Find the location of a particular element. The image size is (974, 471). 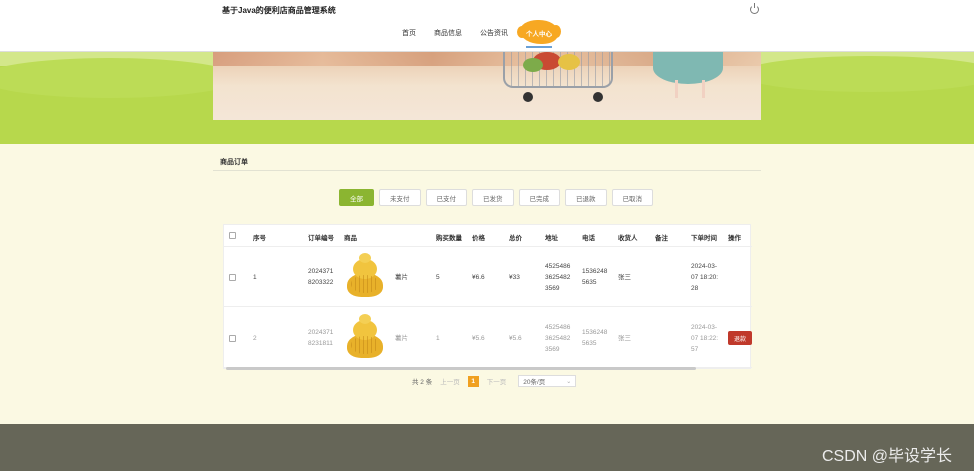

power-icon is located at coordinates (754, 8).